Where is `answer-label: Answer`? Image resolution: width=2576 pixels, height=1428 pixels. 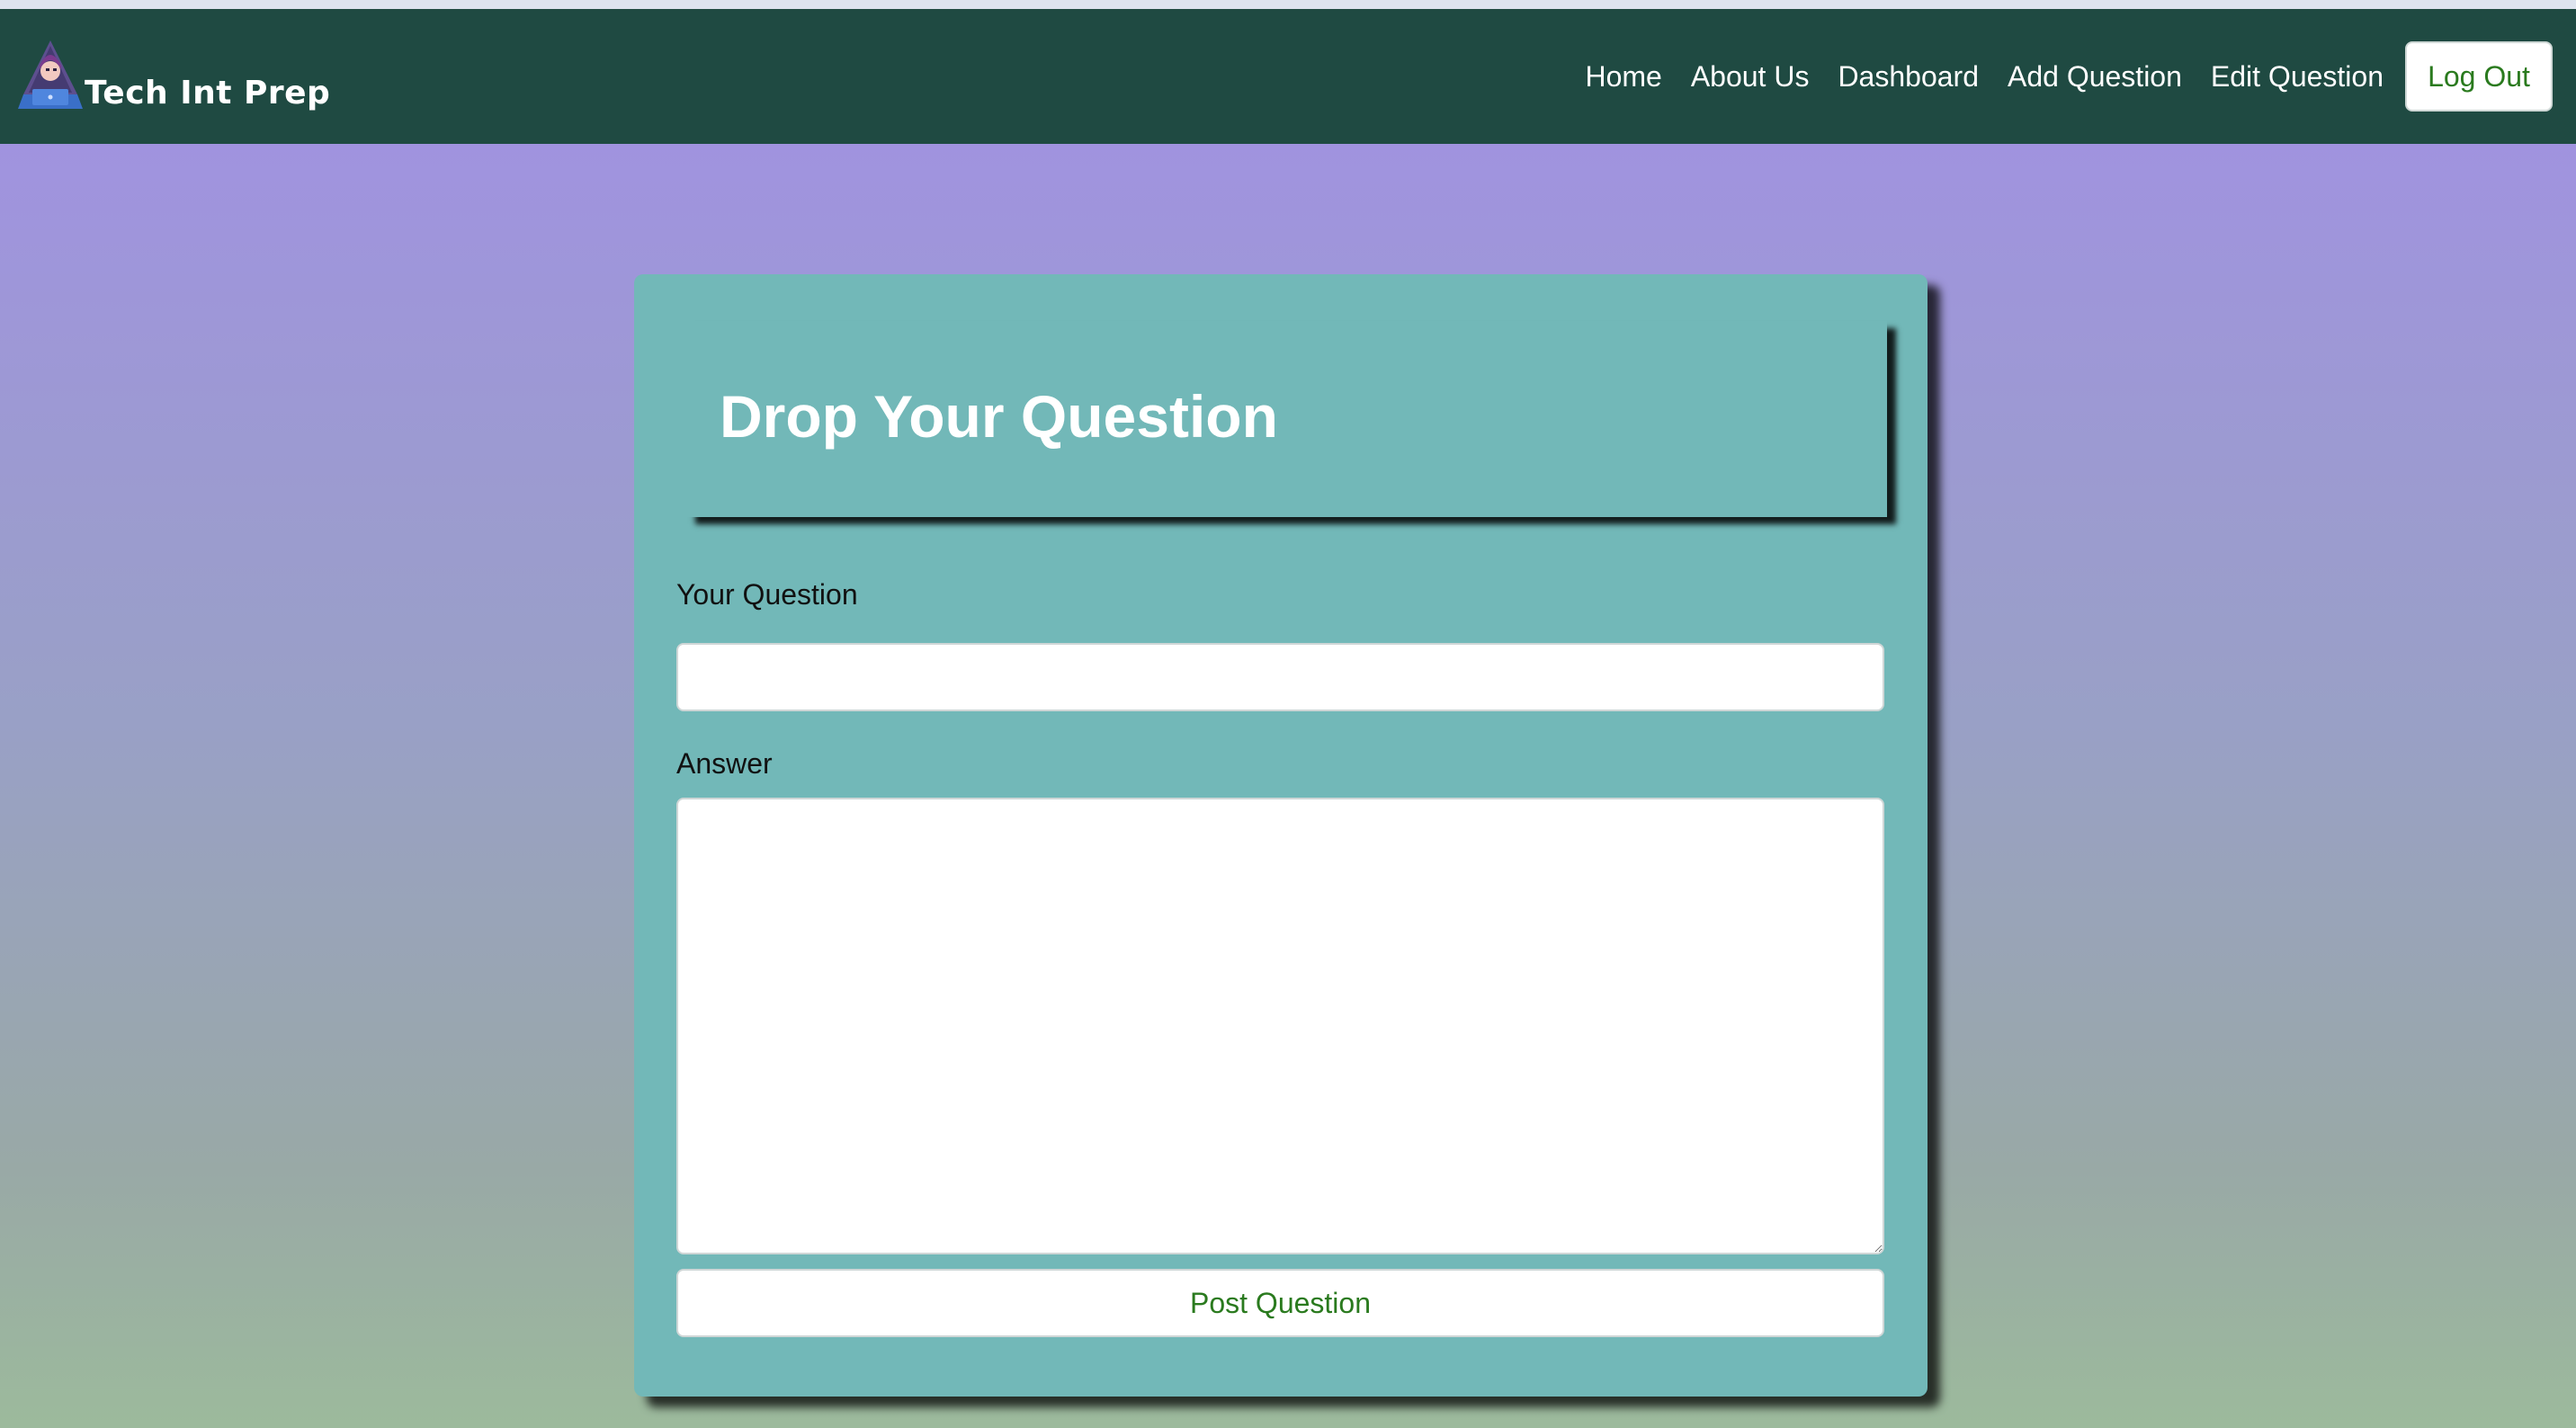 answer-label: Answer is located at coordinates (724, 763).